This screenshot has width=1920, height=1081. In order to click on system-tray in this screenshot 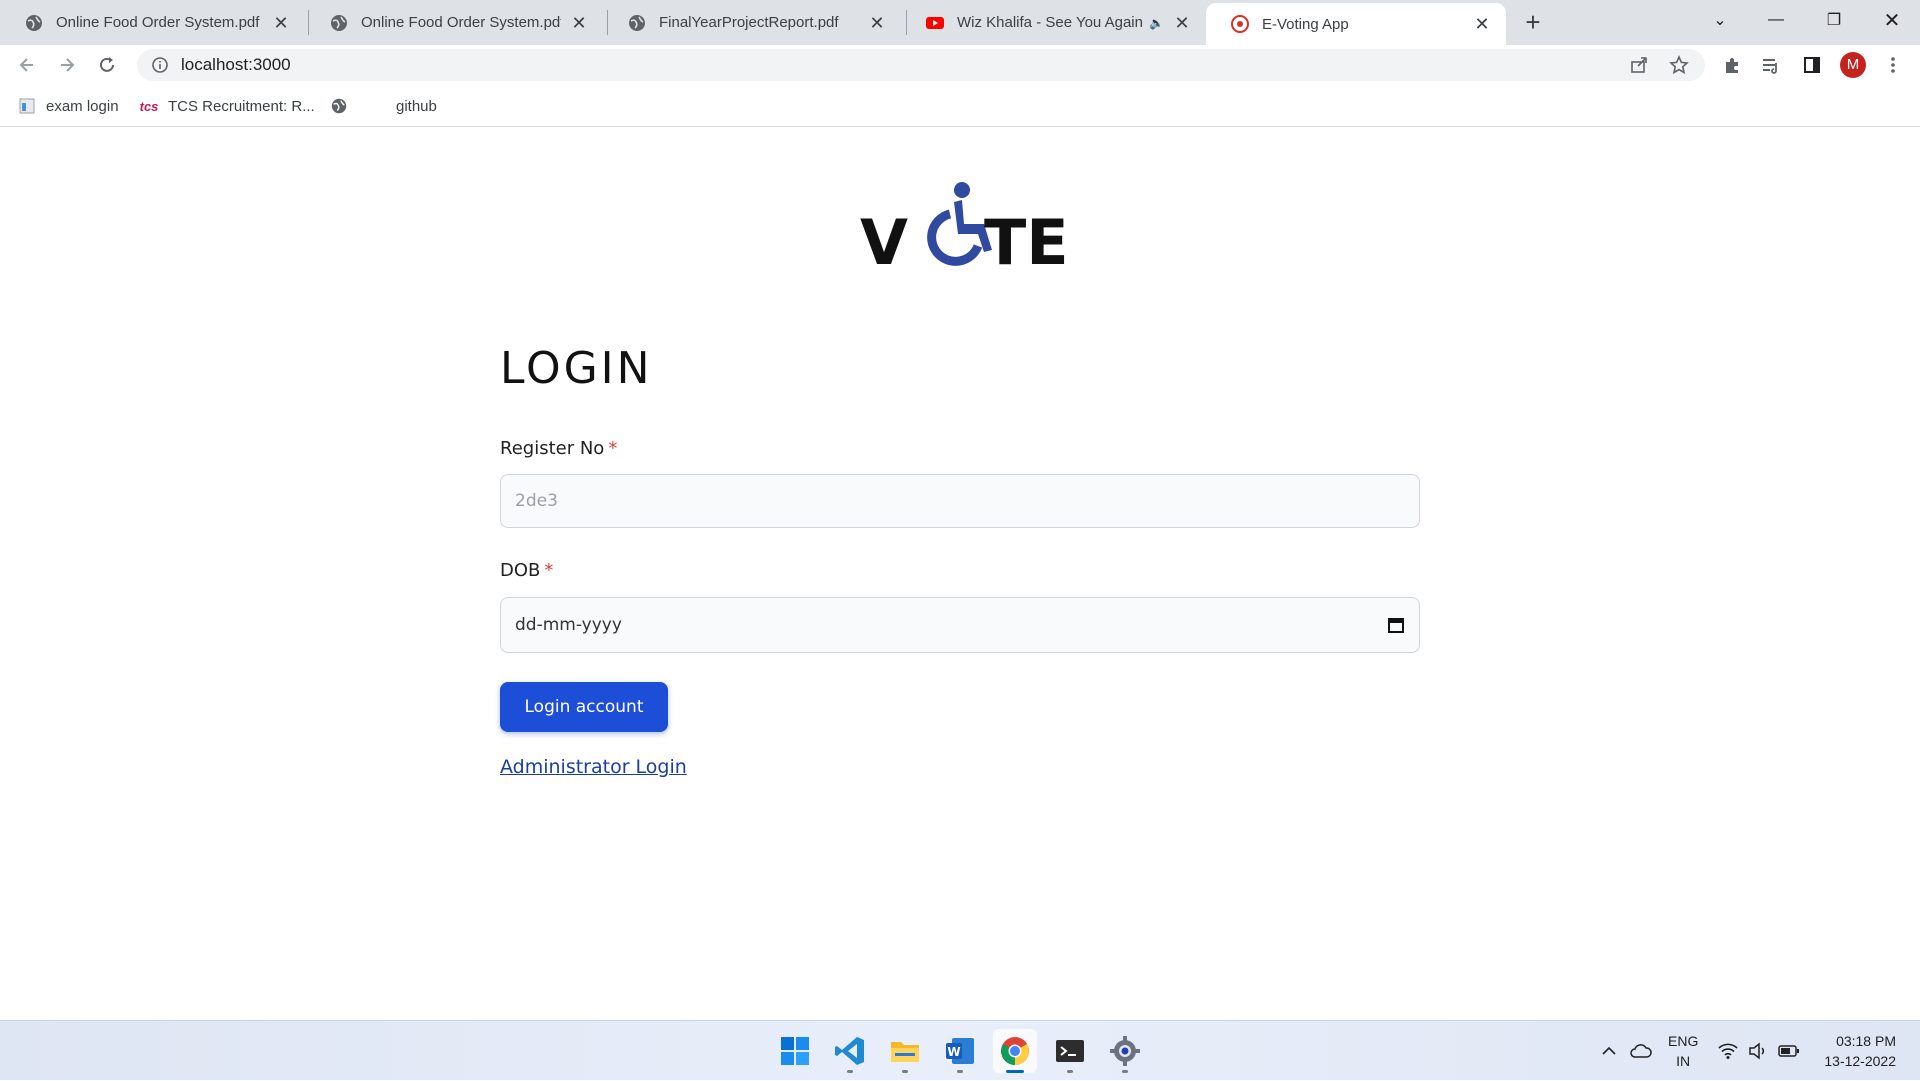, I will do `click(1626, 1051)`.